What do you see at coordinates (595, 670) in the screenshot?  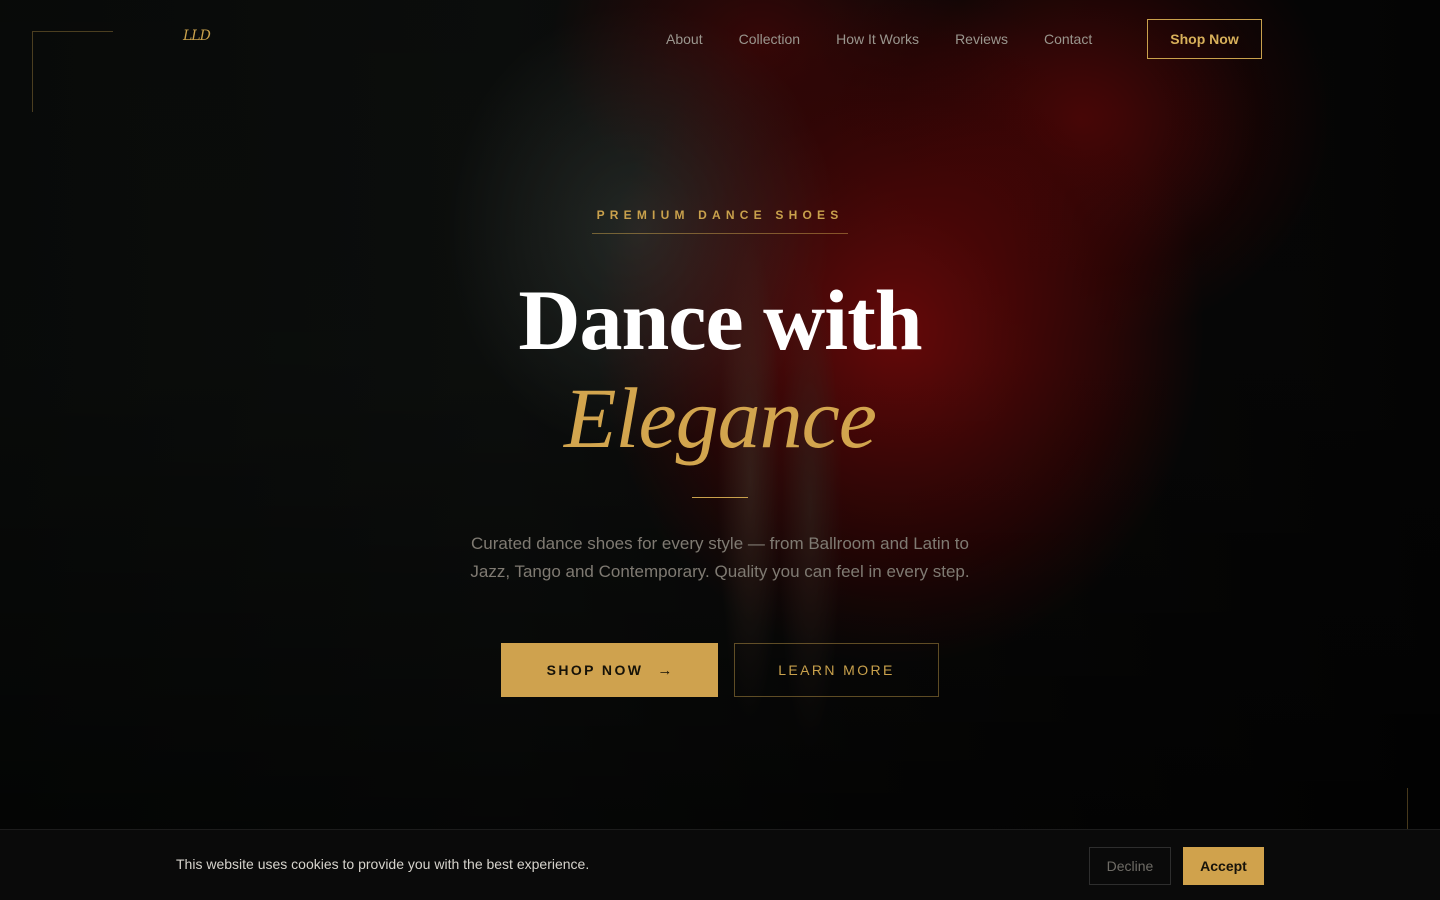 I see `shop-now-label: SHOP NOW` at bounding box center [595, 670].